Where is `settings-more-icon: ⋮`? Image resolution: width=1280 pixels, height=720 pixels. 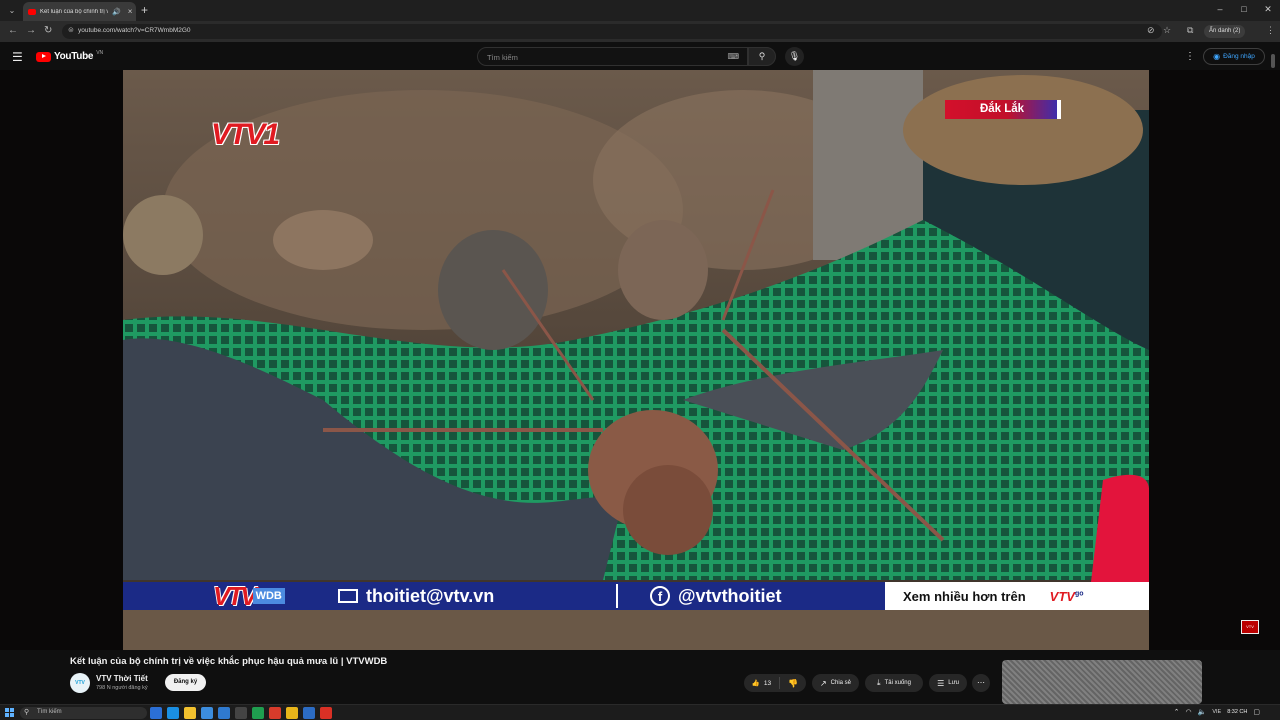
settings-more-icon: ⋮ is located at coordinates (1190, 56).